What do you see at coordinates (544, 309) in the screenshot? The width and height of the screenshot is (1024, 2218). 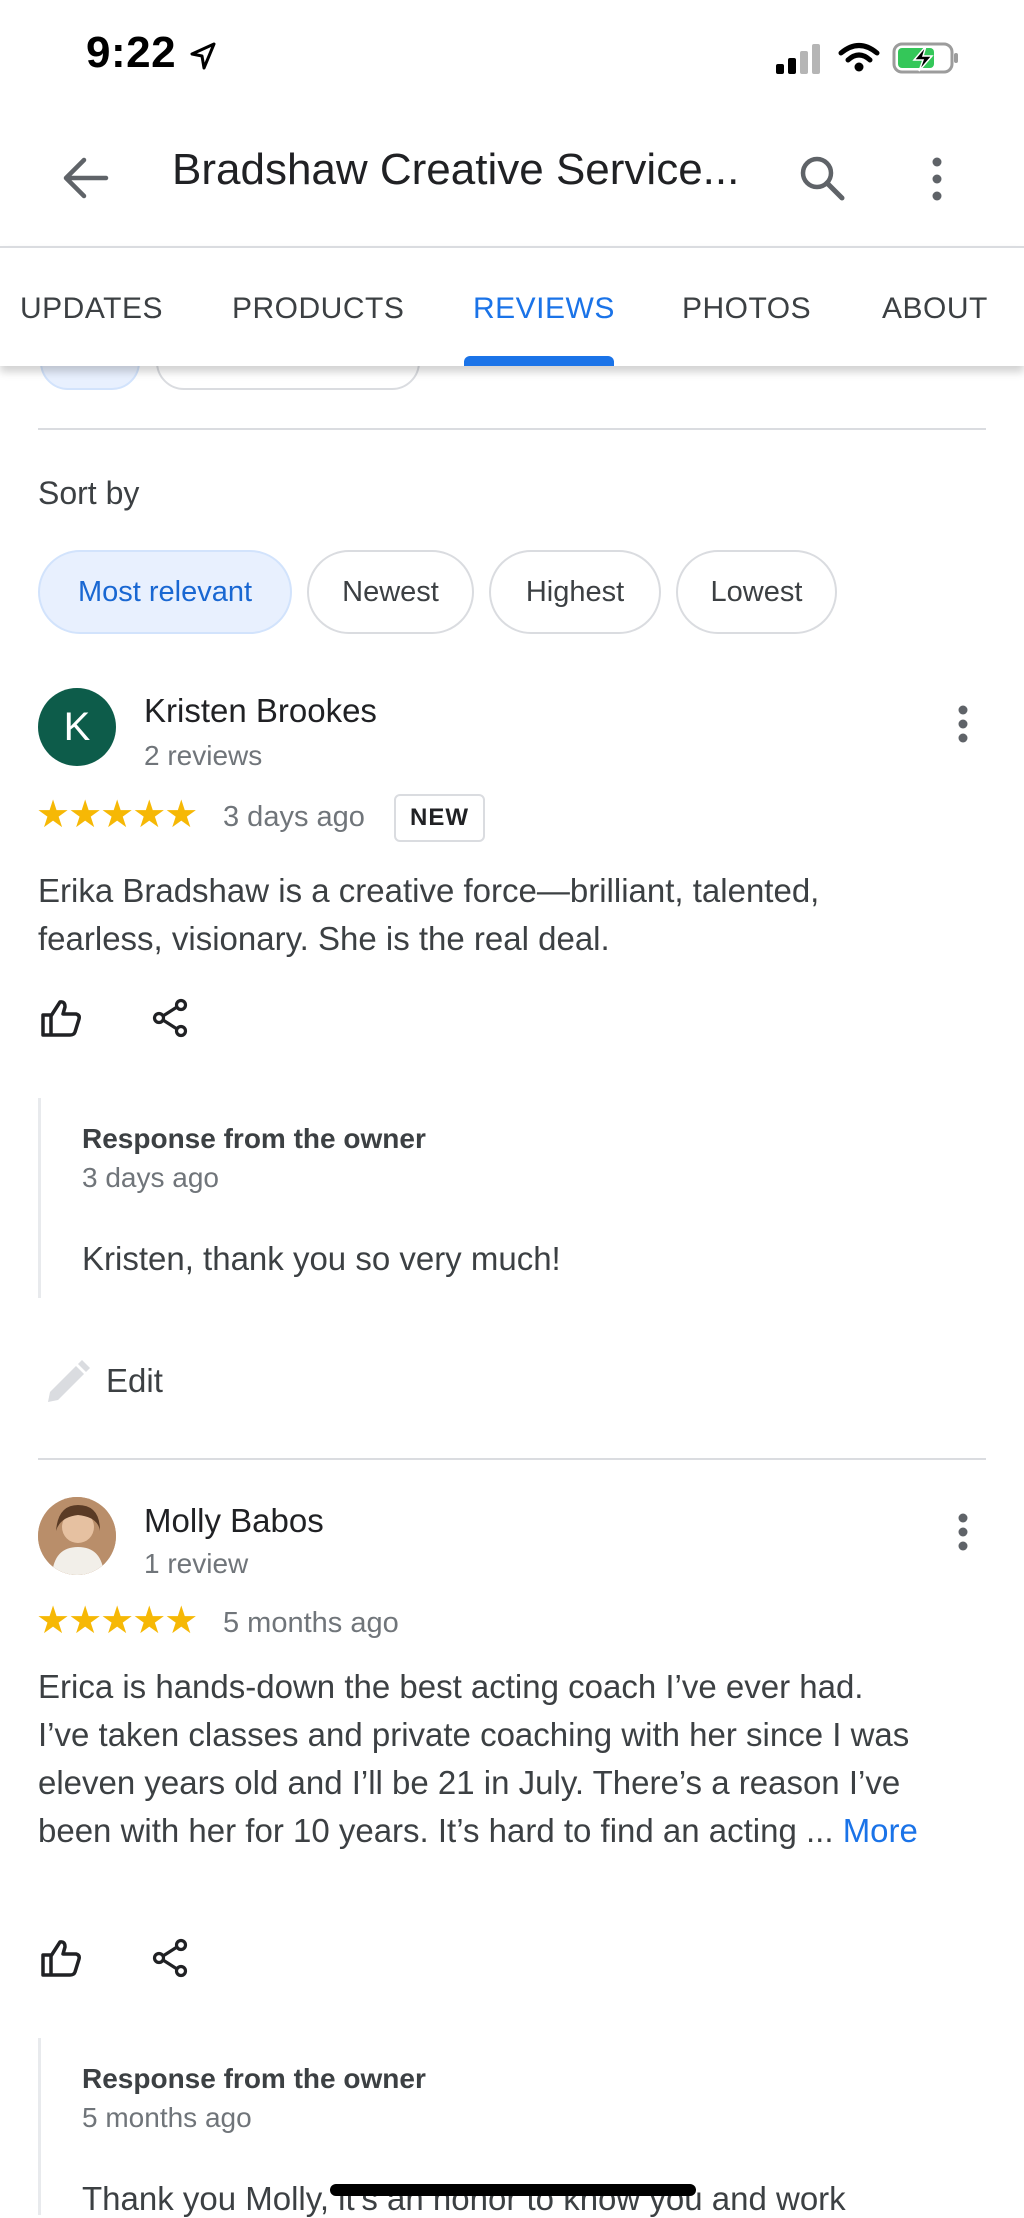 I see `tab-reviews: REVIEWS` at bounding box center [544, 309].